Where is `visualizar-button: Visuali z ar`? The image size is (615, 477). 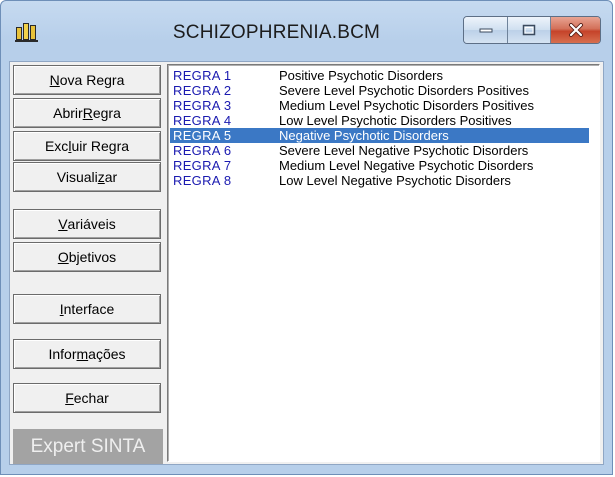
visualizar-button: Visuali z ar is located at coordinates (87, 177).